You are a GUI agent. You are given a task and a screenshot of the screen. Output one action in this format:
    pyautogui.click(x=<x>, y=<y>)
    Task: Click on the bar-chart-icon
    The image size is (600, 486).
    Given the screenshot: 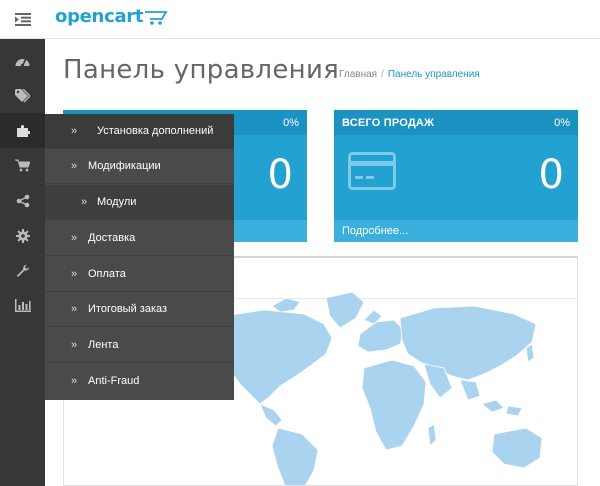 What is the action you would take?
    pyautogui.click(x=22, y=305)
    